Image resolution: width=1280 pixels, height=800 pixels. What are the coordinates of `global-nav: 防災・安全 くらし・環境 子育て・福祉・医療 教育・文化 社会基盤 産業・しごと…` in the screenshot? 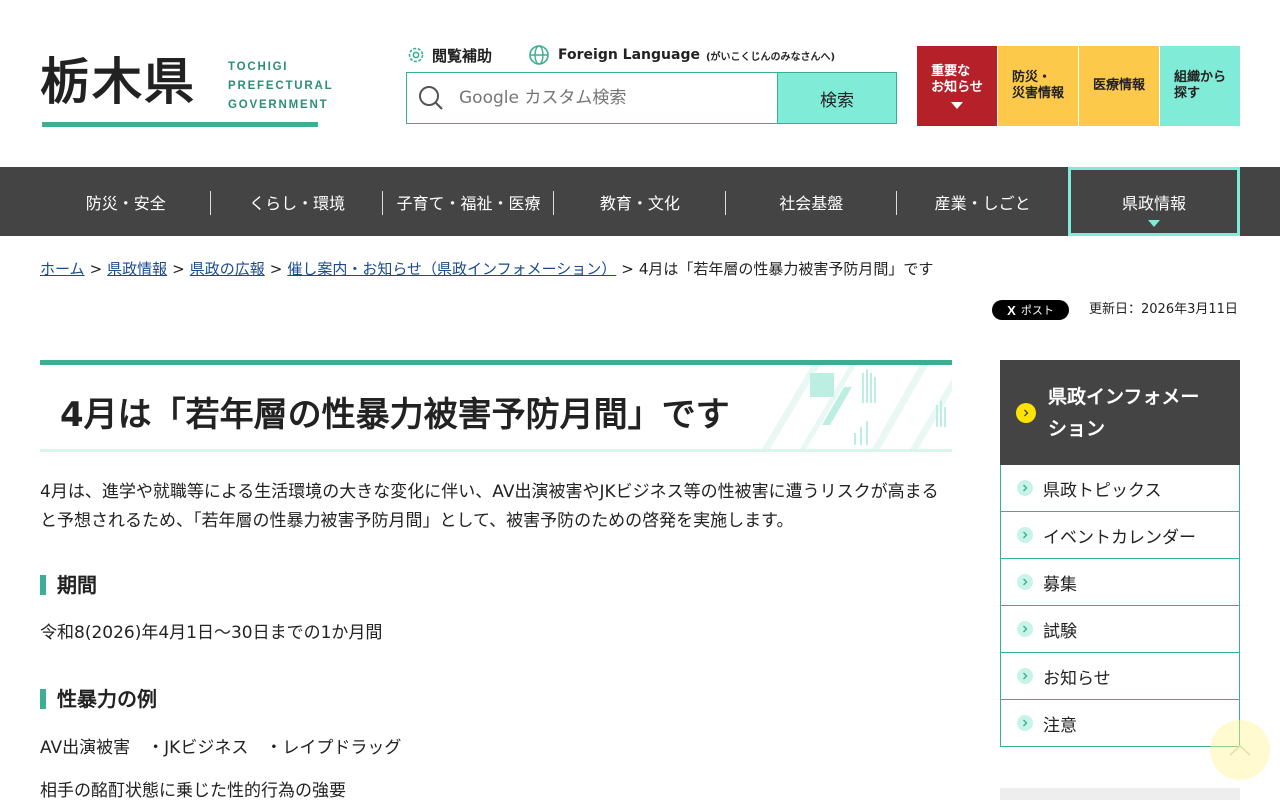 It's located at (640, 201).